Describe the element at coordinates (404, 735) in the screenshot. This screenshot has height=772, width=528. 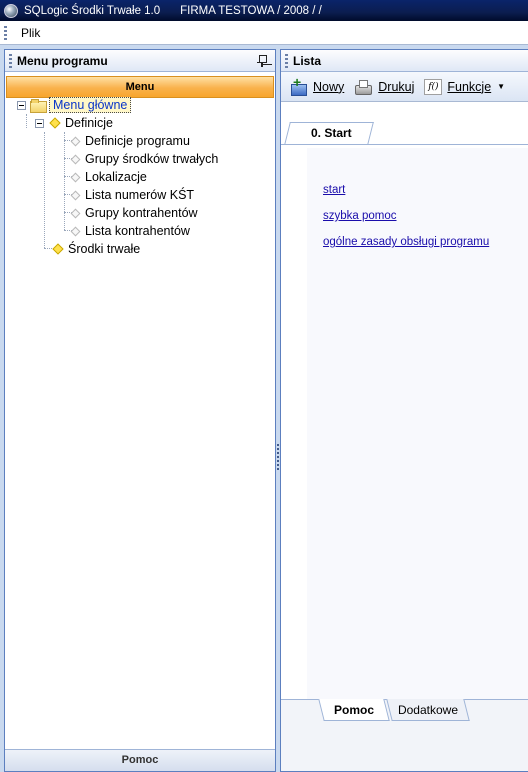
I see `bottom-tabstrip: Pomoc Dodatkowe` at that location.